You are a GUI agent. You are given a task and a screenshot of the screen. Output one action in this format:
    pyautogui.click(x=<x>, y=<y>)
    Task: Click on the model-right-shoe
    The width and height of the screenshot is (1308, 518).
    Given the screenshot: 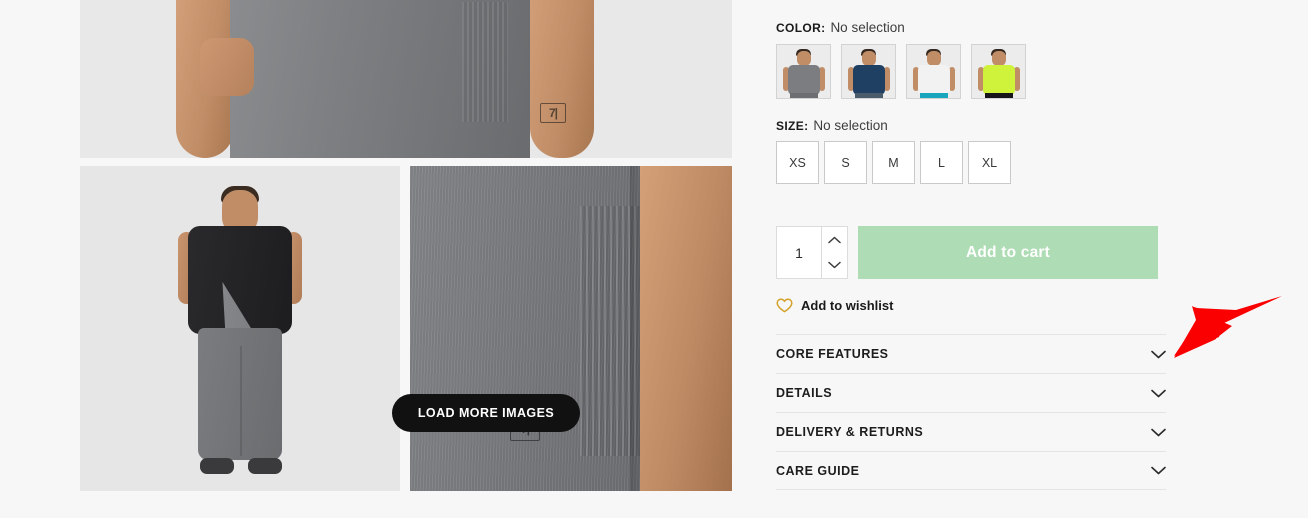 What is the action you would take?
    pyautogui.click(x=265, y=466)
    